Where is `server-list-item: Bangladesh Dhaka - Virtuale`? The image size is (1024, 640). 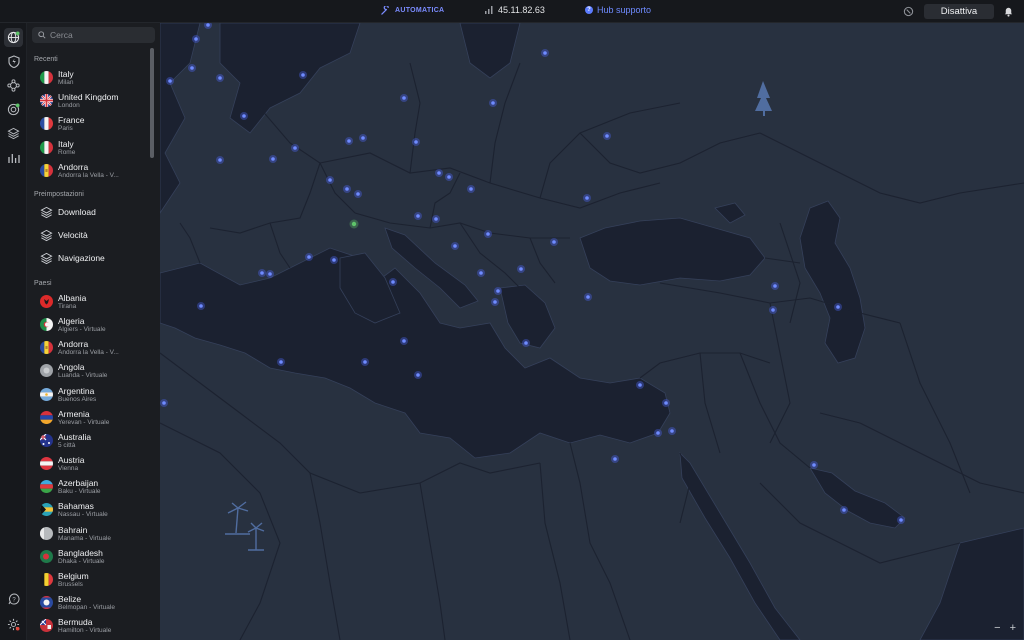 server-list-item: Bangladesh Dhaka - Virtuale is located at coordinates (88, 557).